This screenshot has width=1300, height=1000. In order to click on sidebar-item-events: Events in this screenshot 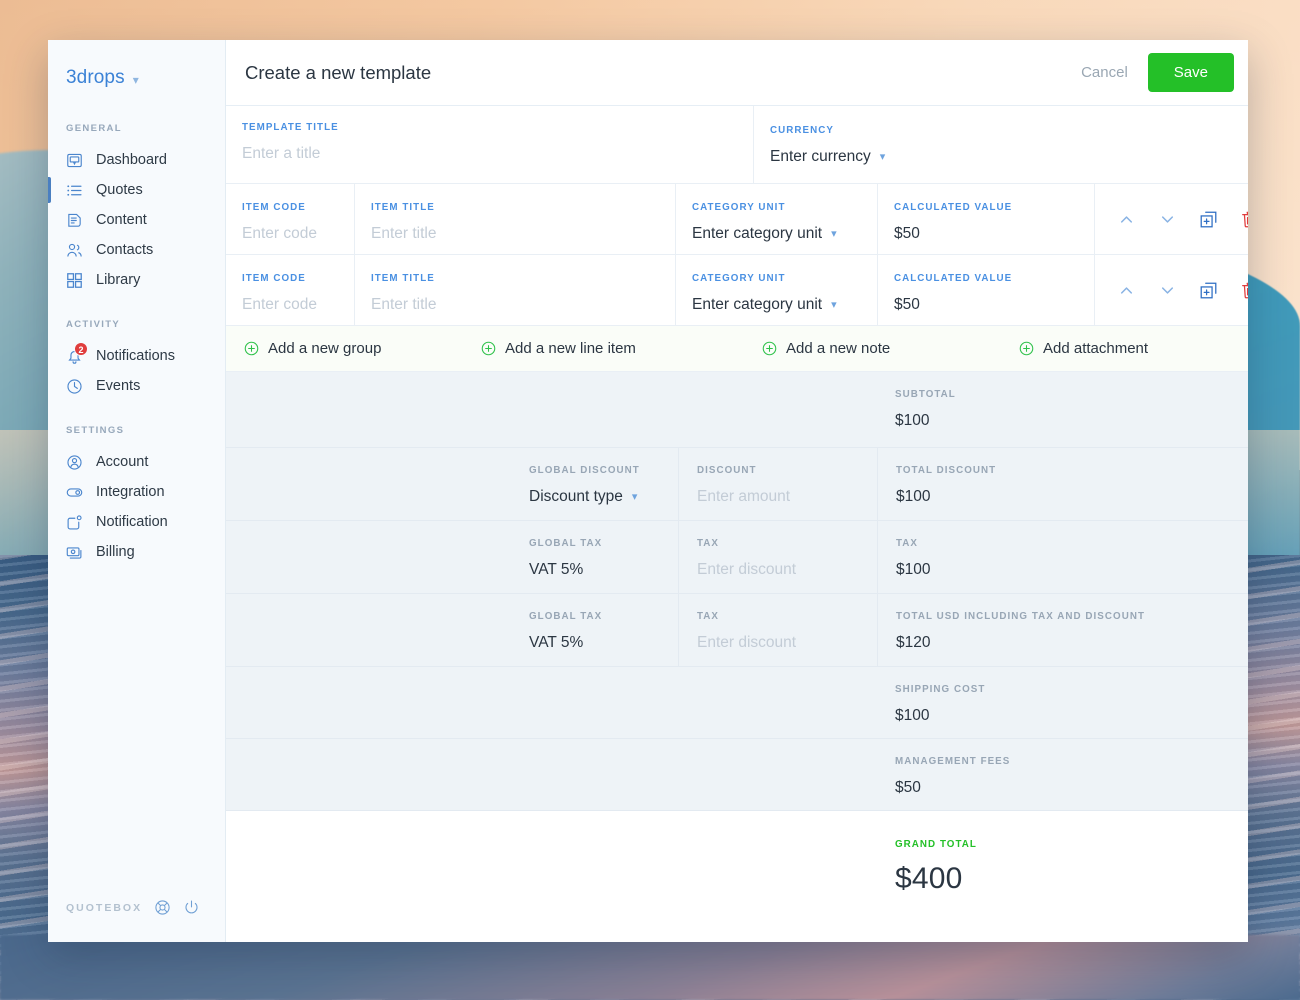, I will do `click(136, 386)`.